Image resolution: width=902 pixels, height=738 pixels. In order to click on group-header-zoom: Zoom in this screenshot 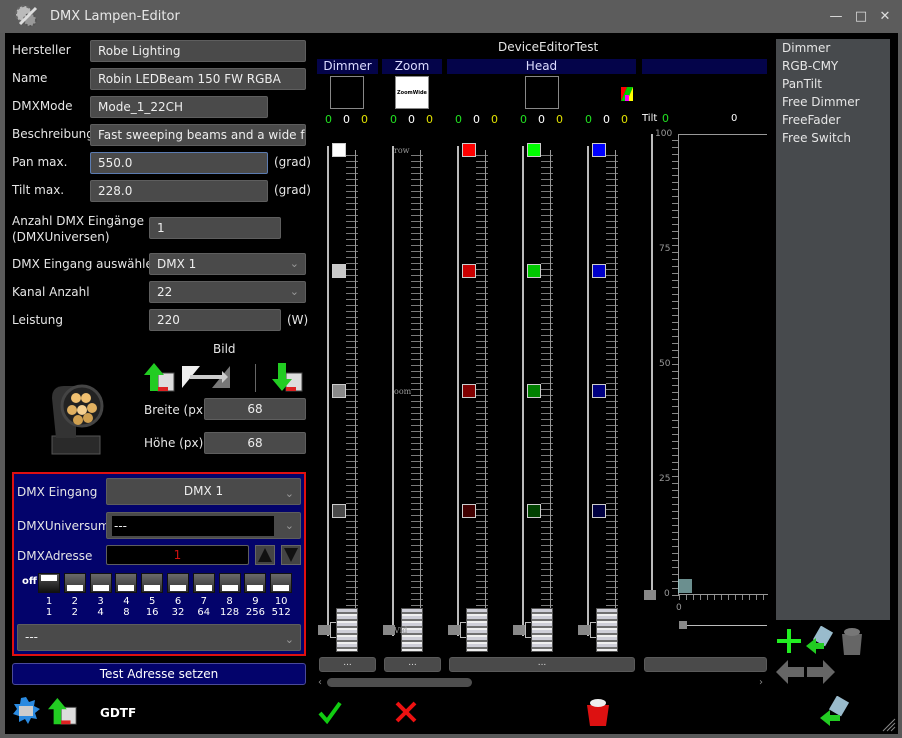, I will do `click(412, 66)`.